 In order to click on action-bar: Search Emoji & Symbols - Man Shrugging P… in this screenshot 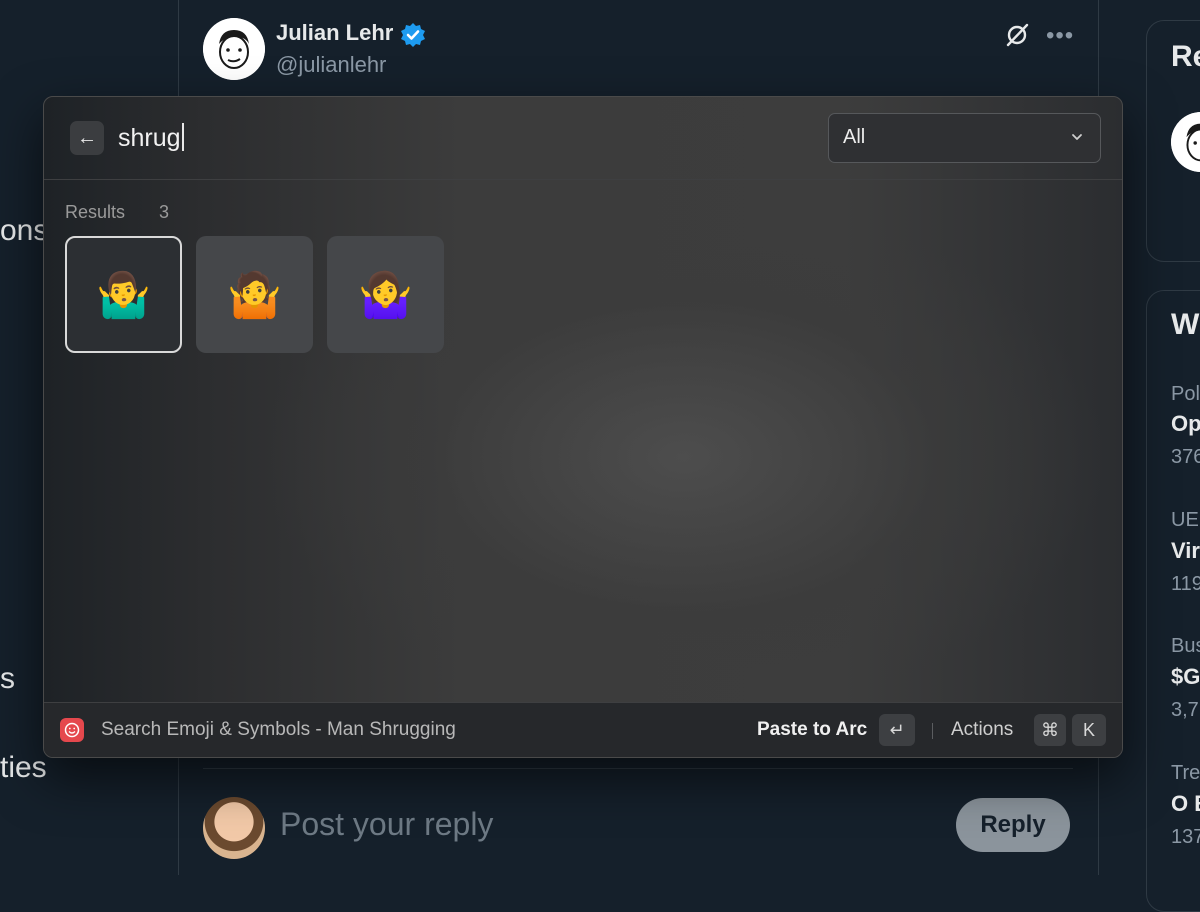, I will do `click(583, 729)`.